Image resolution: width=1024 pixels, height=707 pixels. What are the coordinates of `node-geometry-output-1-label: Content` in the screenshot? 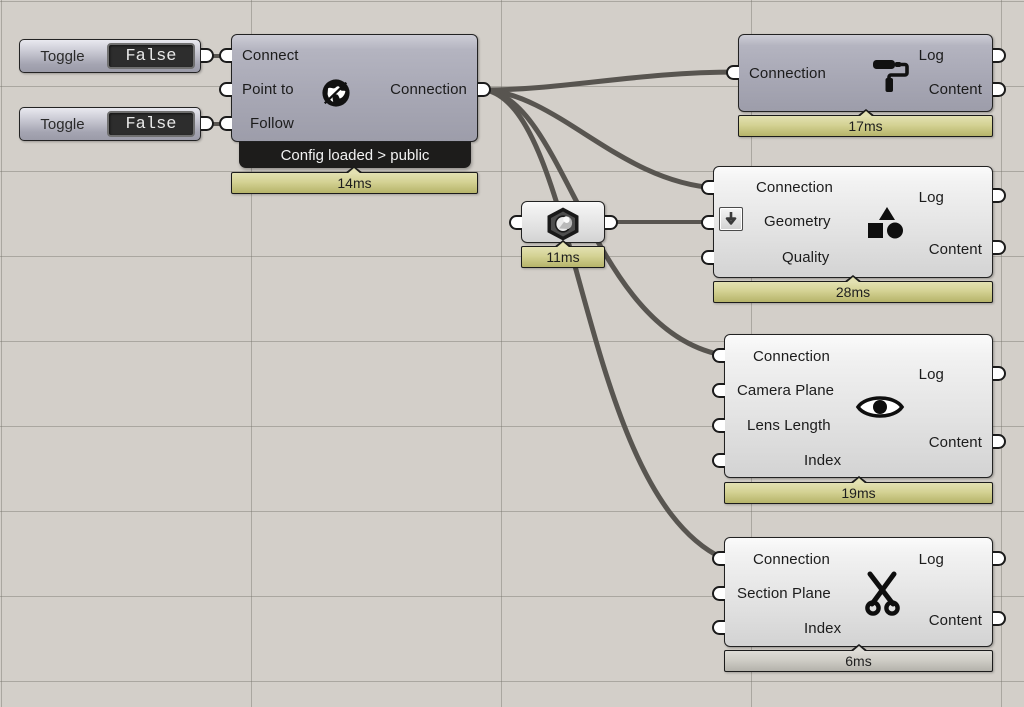 It's located at (955, 249).